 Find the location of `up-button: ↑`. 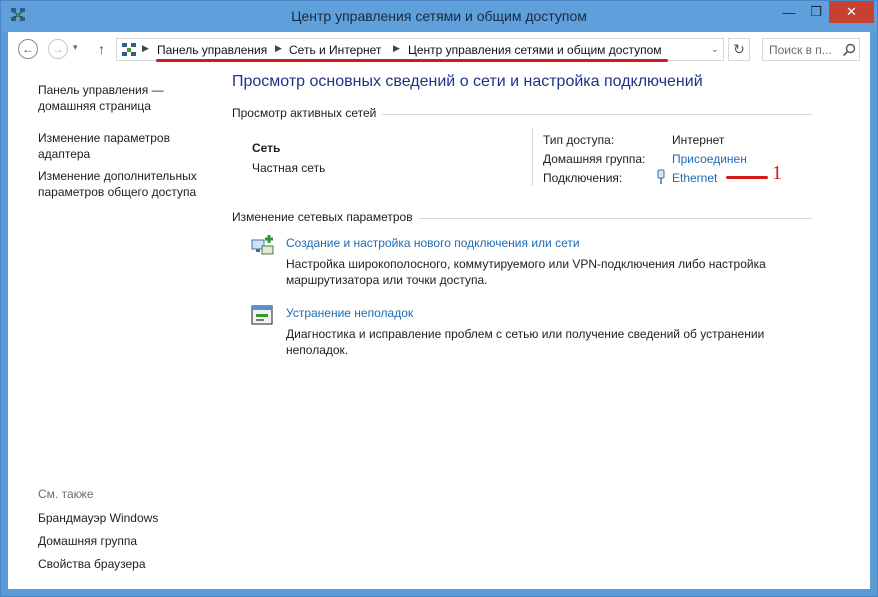

up-button: ↑ is located at coordinates (101, 49).